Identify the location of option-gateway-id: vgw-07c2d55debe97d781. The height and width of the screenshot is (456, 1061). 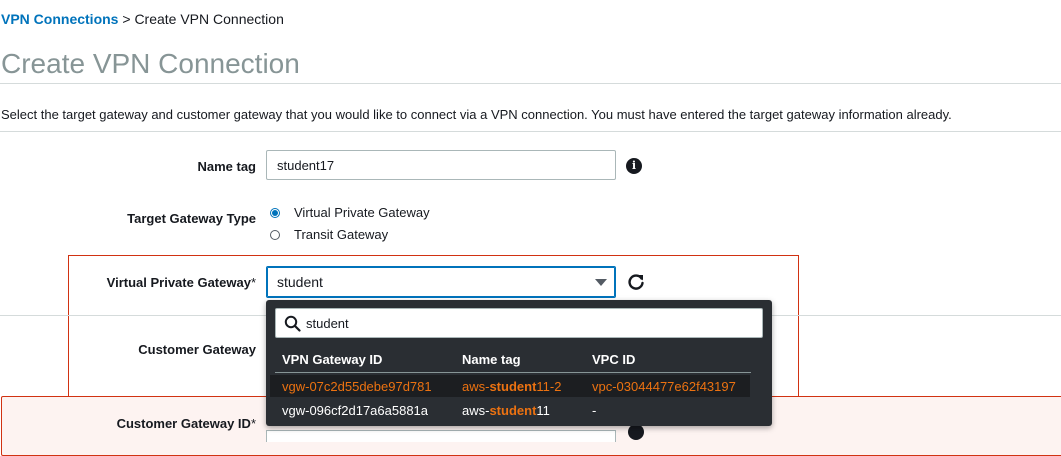
(357, 386).